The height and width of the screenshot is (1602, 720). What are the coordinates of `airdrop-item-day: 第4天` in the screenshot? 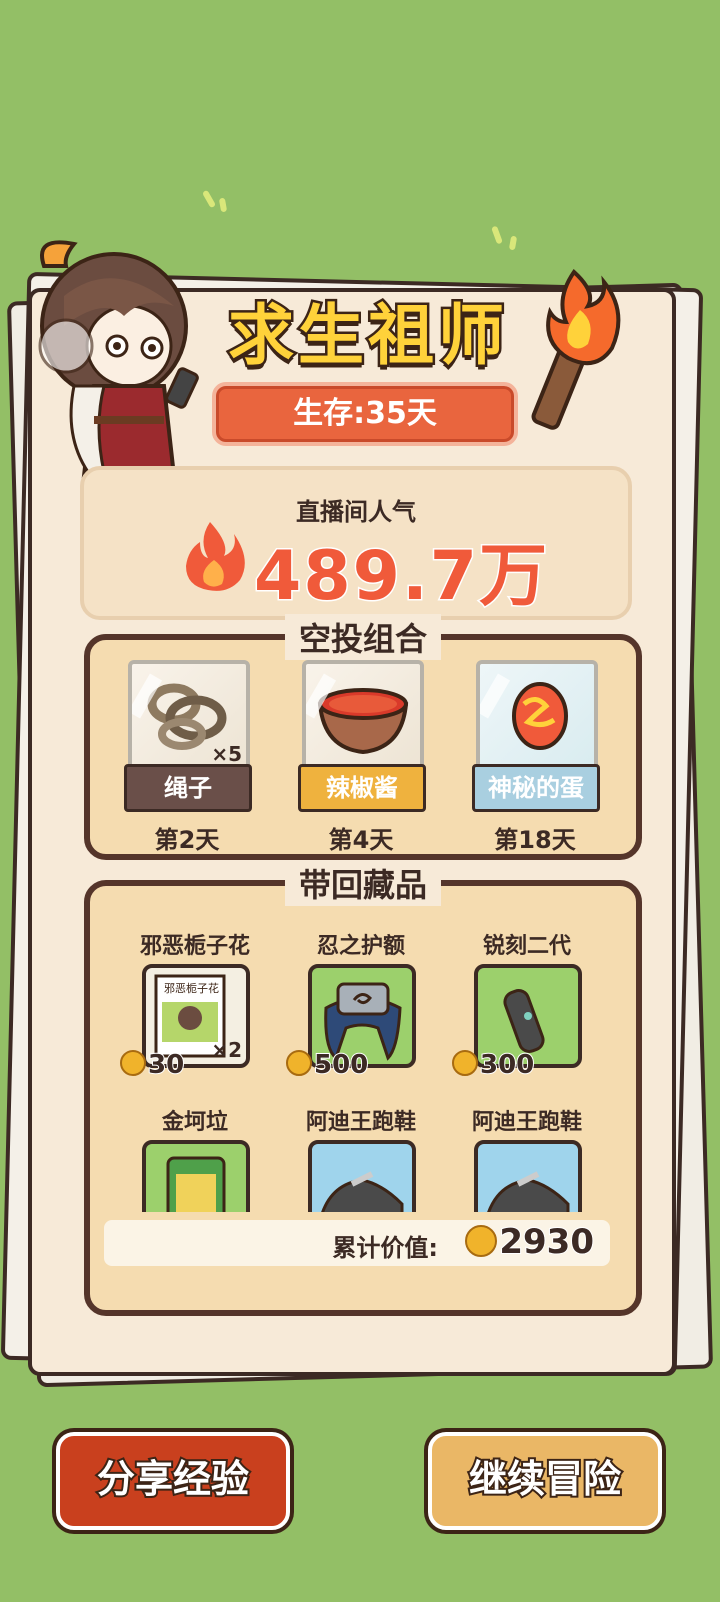 It's located at (361, 840).